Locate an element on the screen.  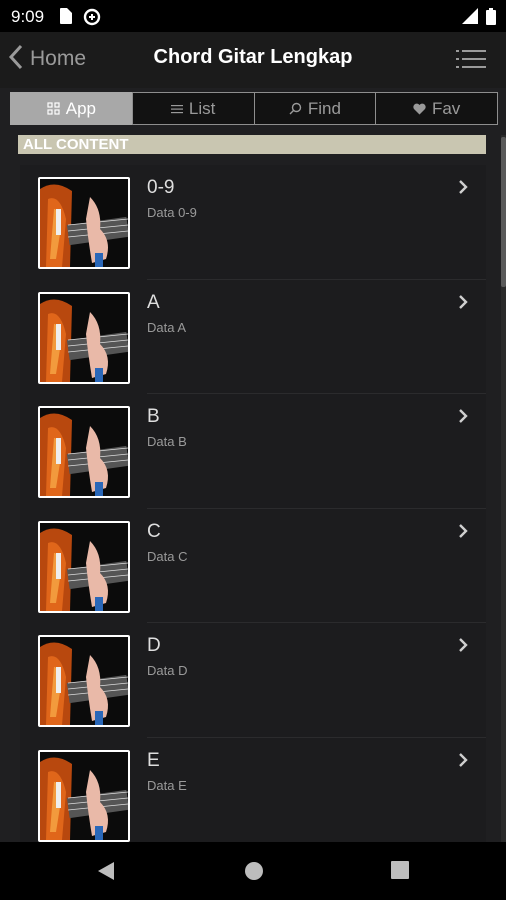
circle-home-icon is located at coordinates (254, 873).